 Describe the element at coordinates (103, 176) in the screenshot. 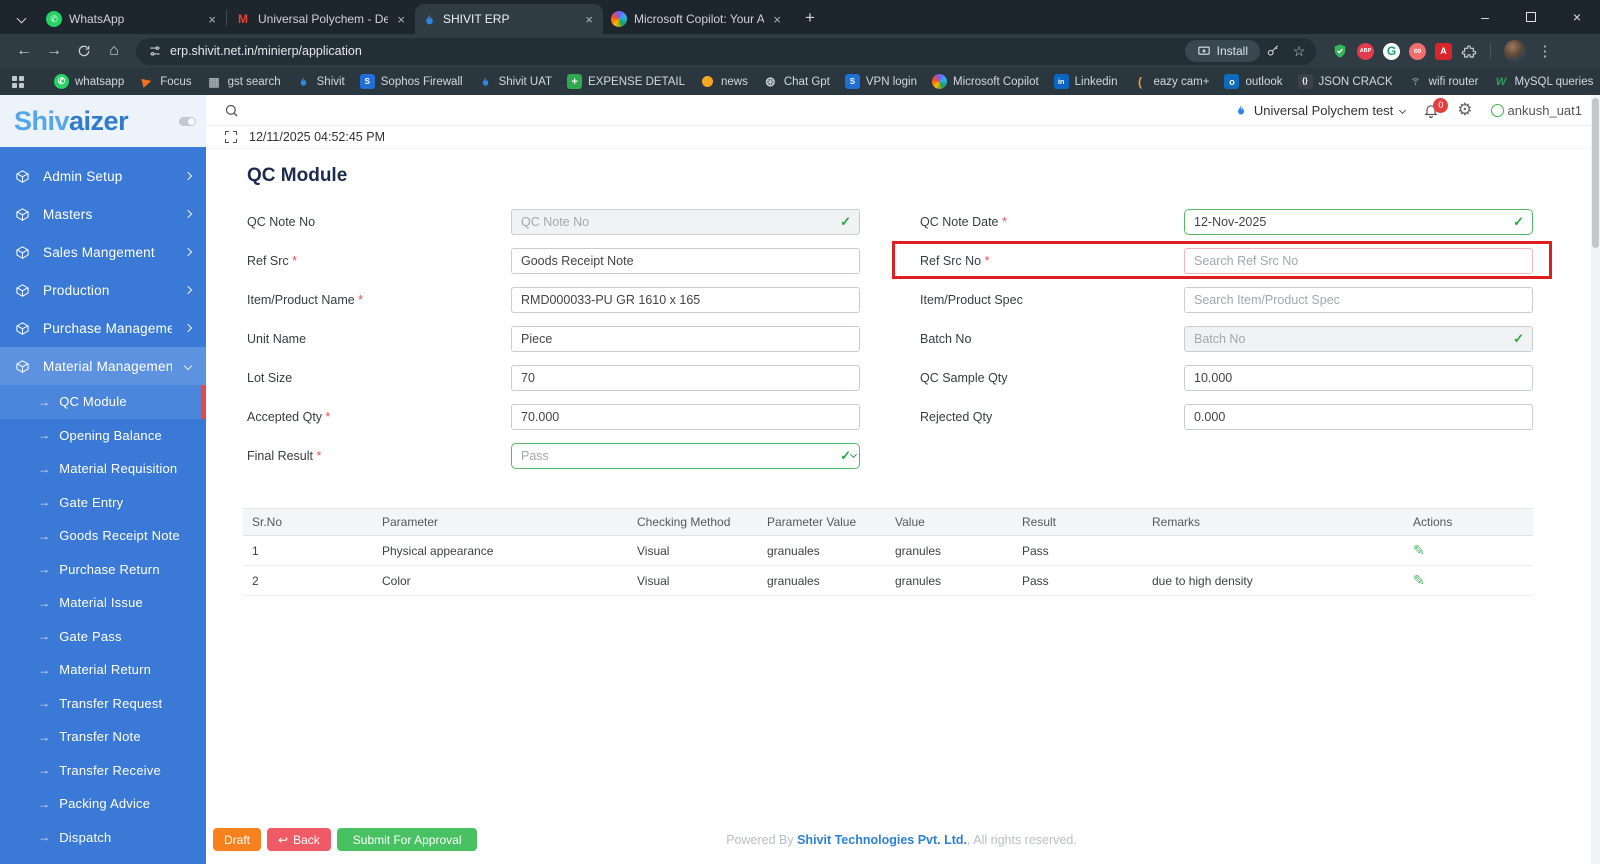

I see `sidebar-item-admin-setup: Admin Setup` at that location.